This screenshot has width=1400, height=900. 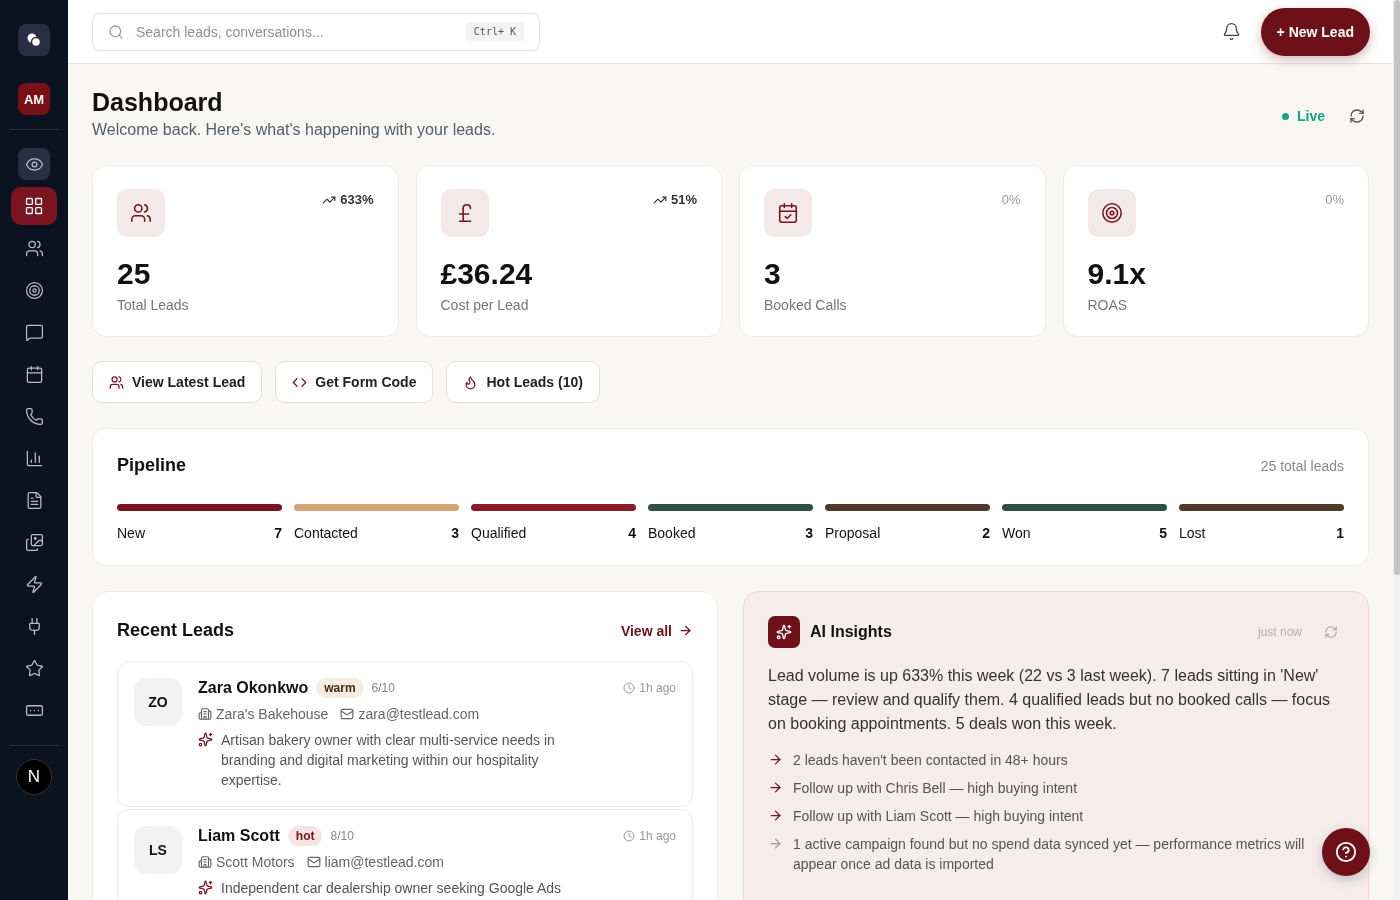 What do you see at coordinates (340, 688) in the screenshot?
I see `temperature-tag: warm` at bounding box center [340, 688].